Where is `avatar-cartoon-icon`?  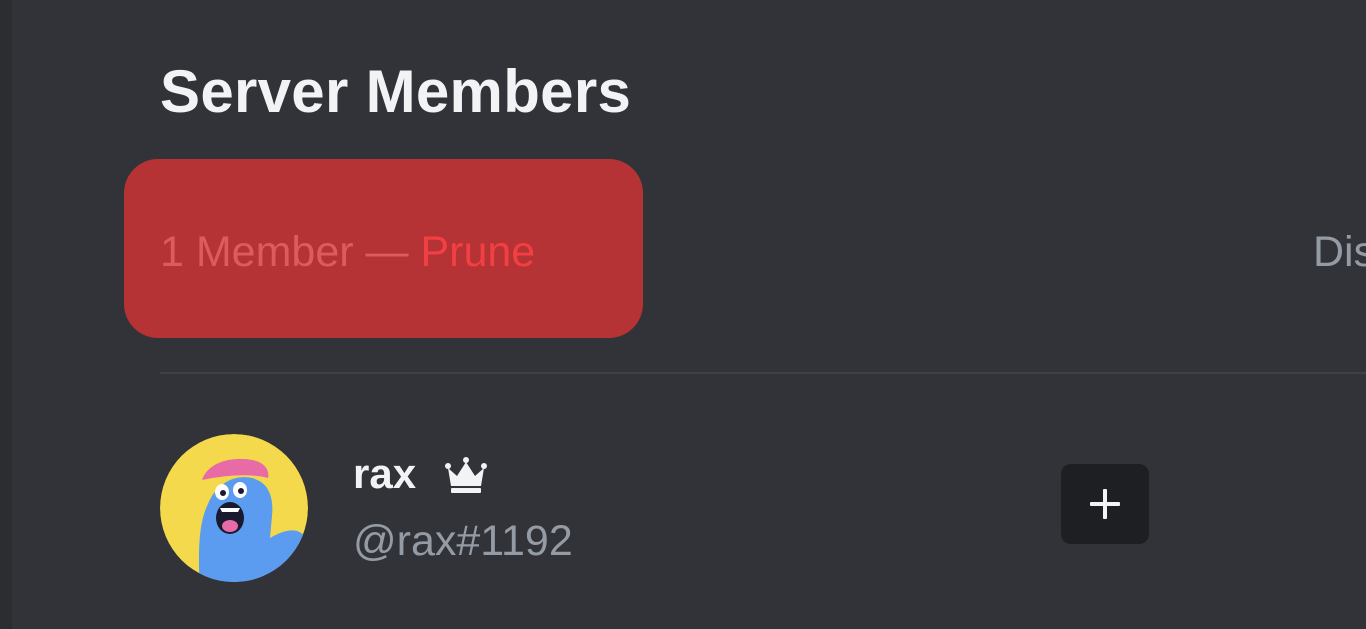 avatar-cartoon-icon is located at coordinates (234, 508).